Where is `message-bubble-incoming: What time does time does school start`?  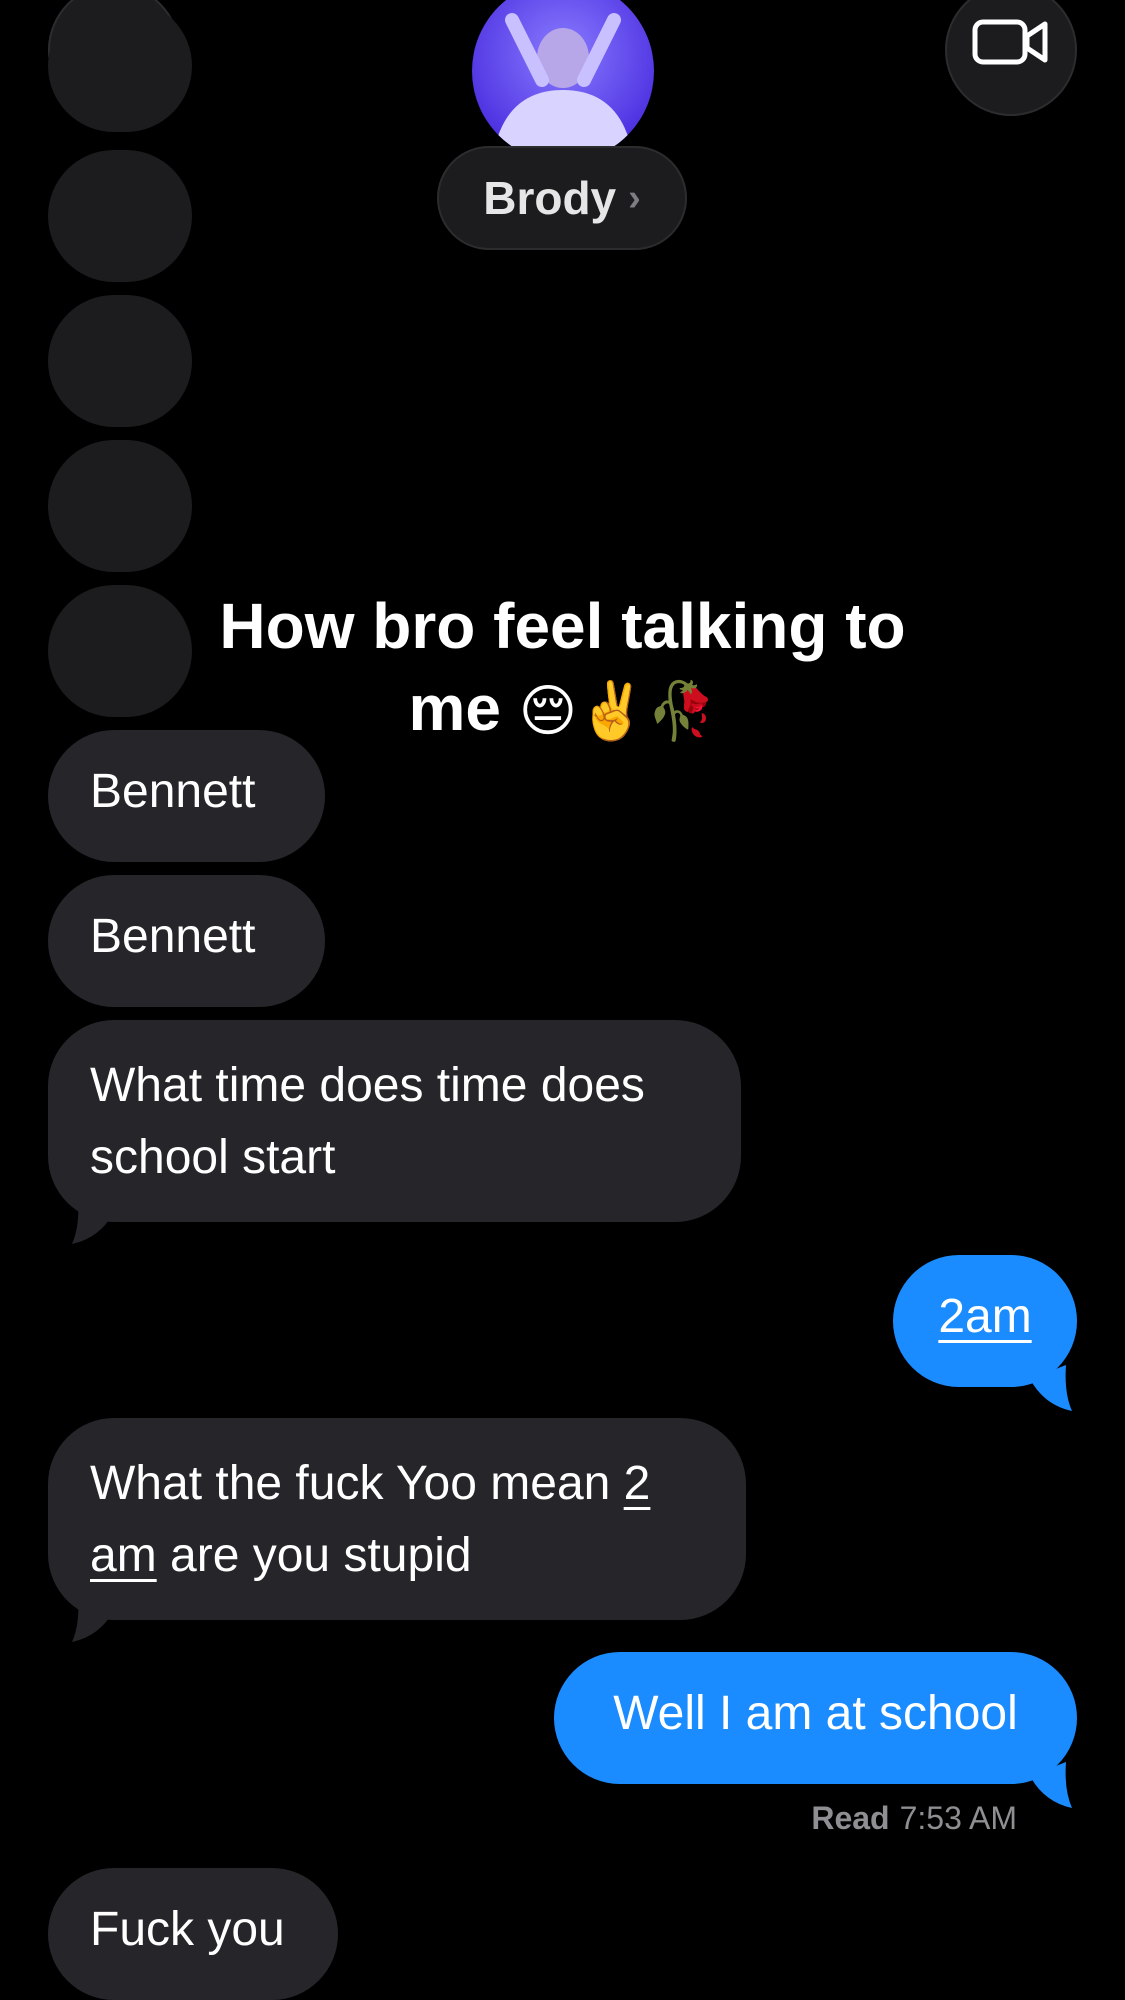
message-bubble-incoming: What time does time does school start is located at coordinates (394, 1121).